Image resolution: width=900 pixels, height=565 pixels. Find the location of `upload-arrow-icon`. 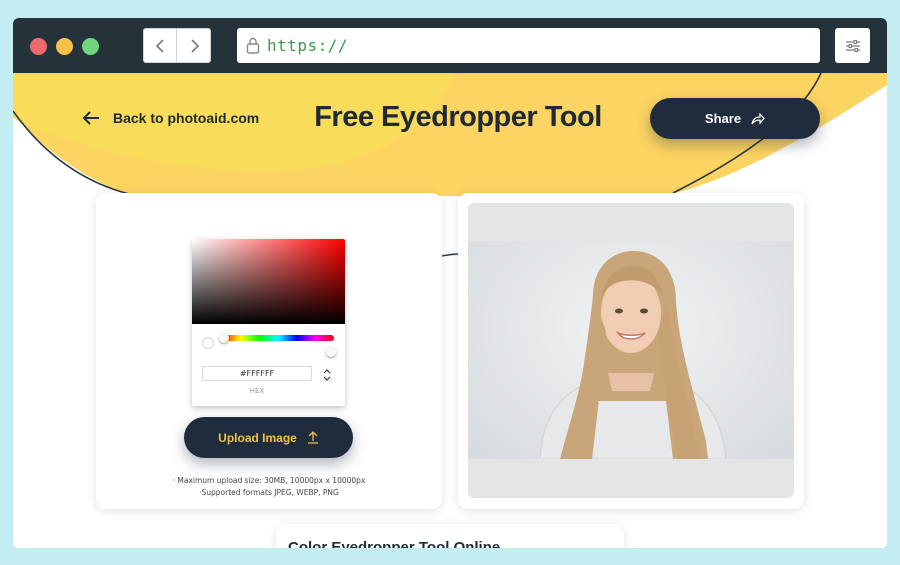

upload-arrow-icon is located at coordinates (312, 437).